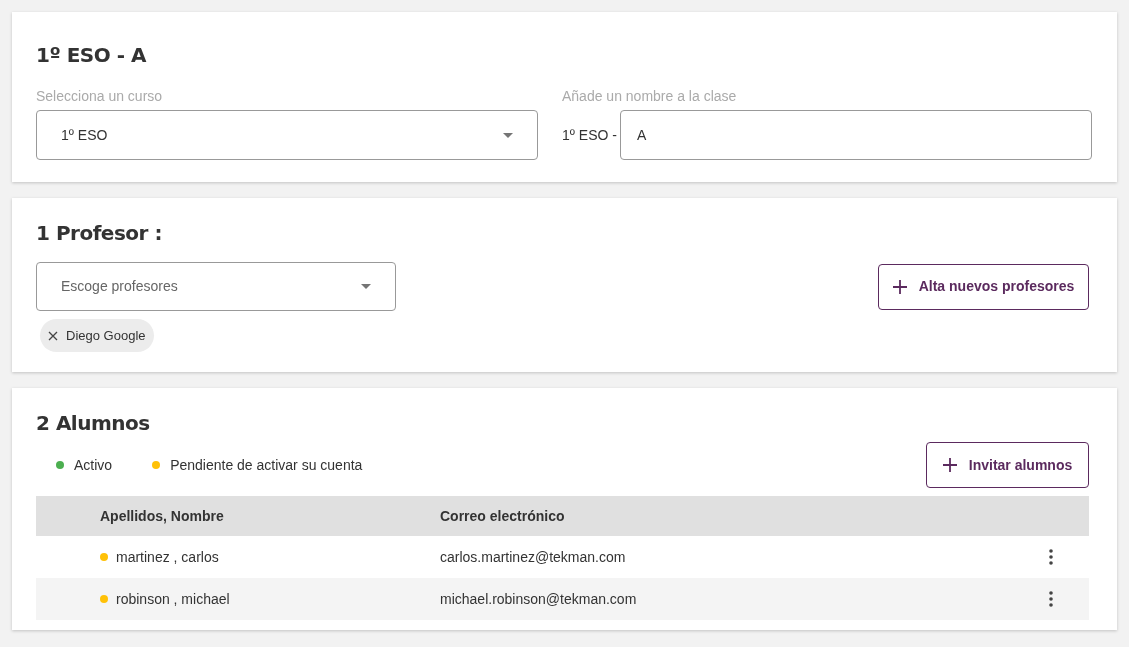 Image resolution: width=1129 pixels, height=647 pixels. Describe the element at coordinates (162, 516) in the screenshot. I see `column-header: Apellidos, Nombre` at that location.